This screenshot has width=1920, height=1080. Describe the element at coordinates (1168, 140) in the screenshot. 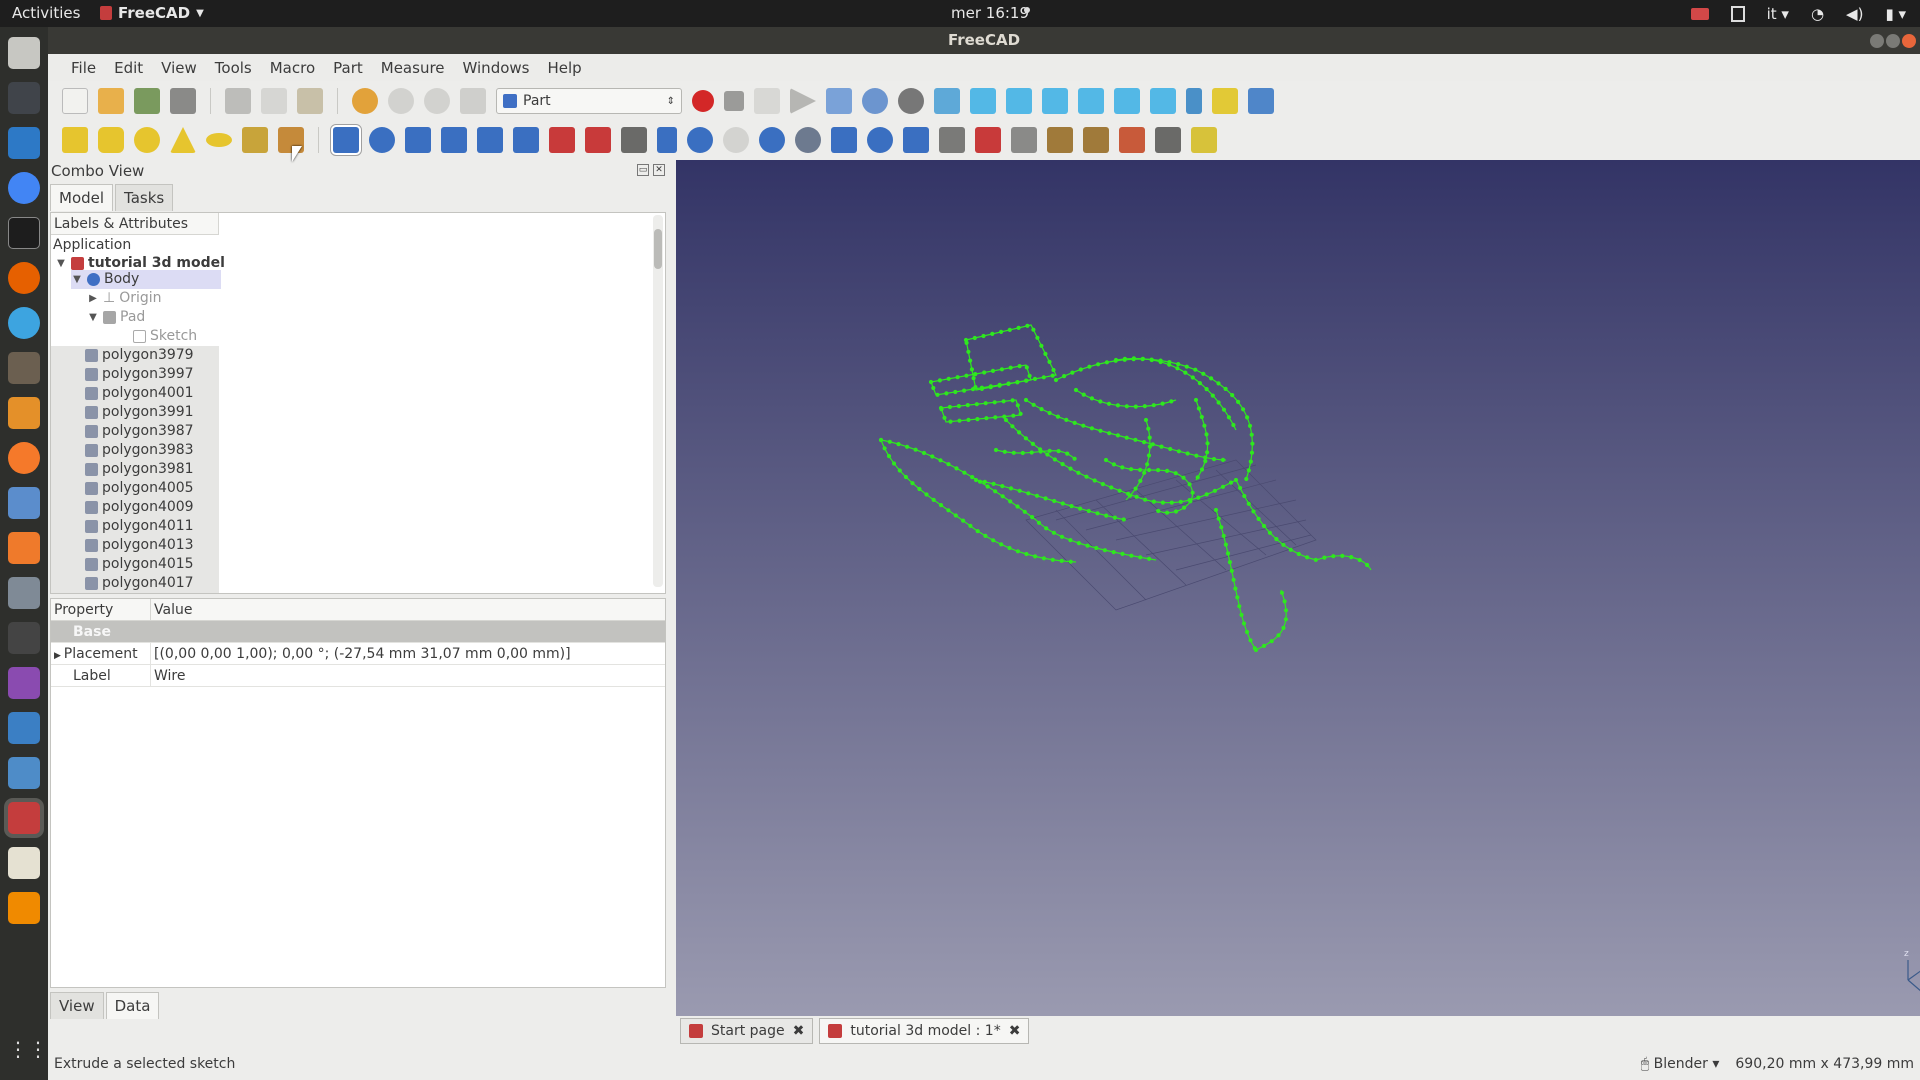

I see `projection-icon` at that location.